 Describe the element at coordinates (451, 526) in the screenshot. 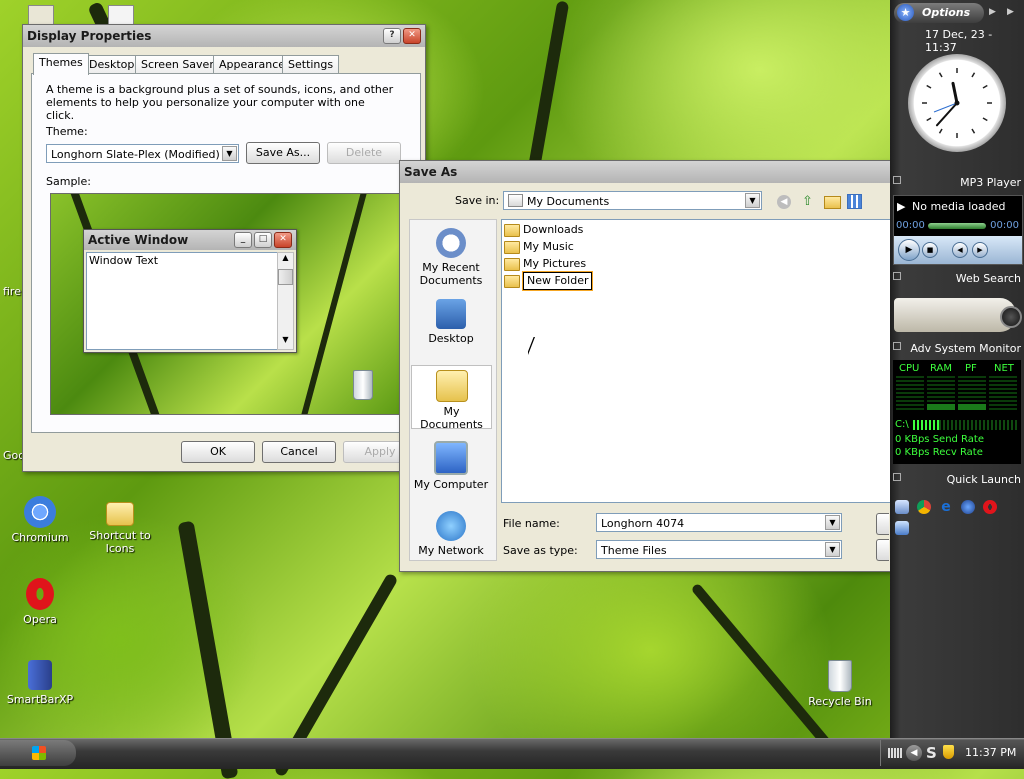

I see `my-network-icon` at that location.